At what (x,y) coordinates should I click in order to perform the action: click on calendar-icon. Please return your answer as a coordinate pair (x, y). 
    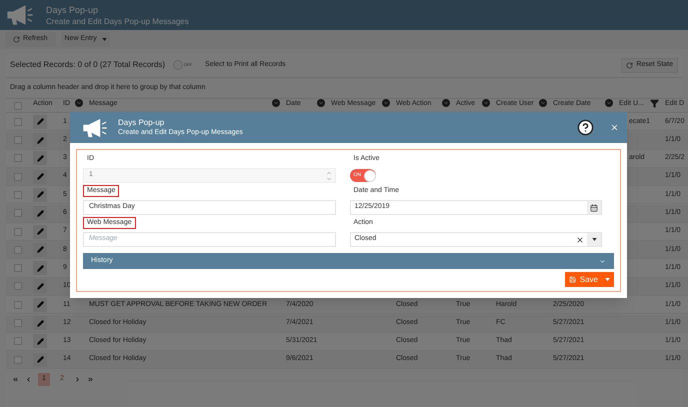
    Looking at the image, I should click on (594, 208).